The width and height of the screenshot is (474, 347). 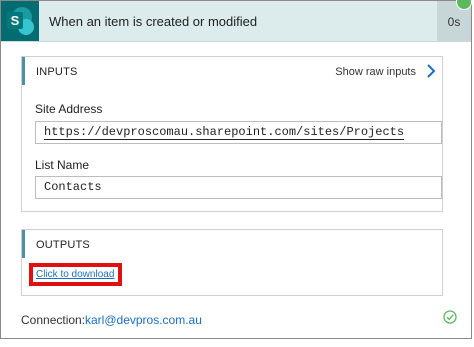 What do you see at coordinates (232, 244) in the screenshot?
I see `outputs-header: OUTPUTS` at bounding box center [232, 244].